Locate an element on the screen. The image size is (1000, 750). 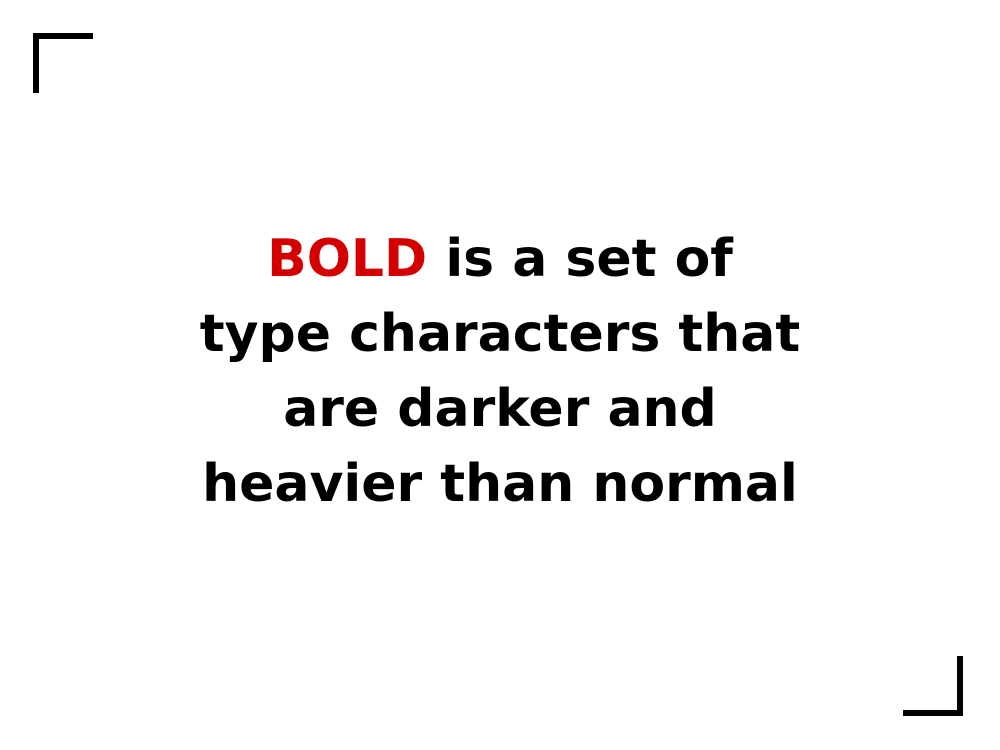
corner-bracket-top-left is located at coordinates (63, 63).